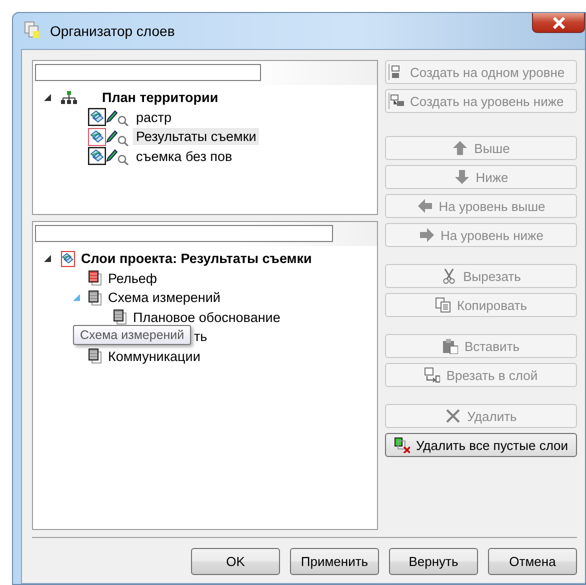 The image size is (586, 585). Describe the element at coordinates (453, 416) in the screenshot. I see `delete-icon` at that location.